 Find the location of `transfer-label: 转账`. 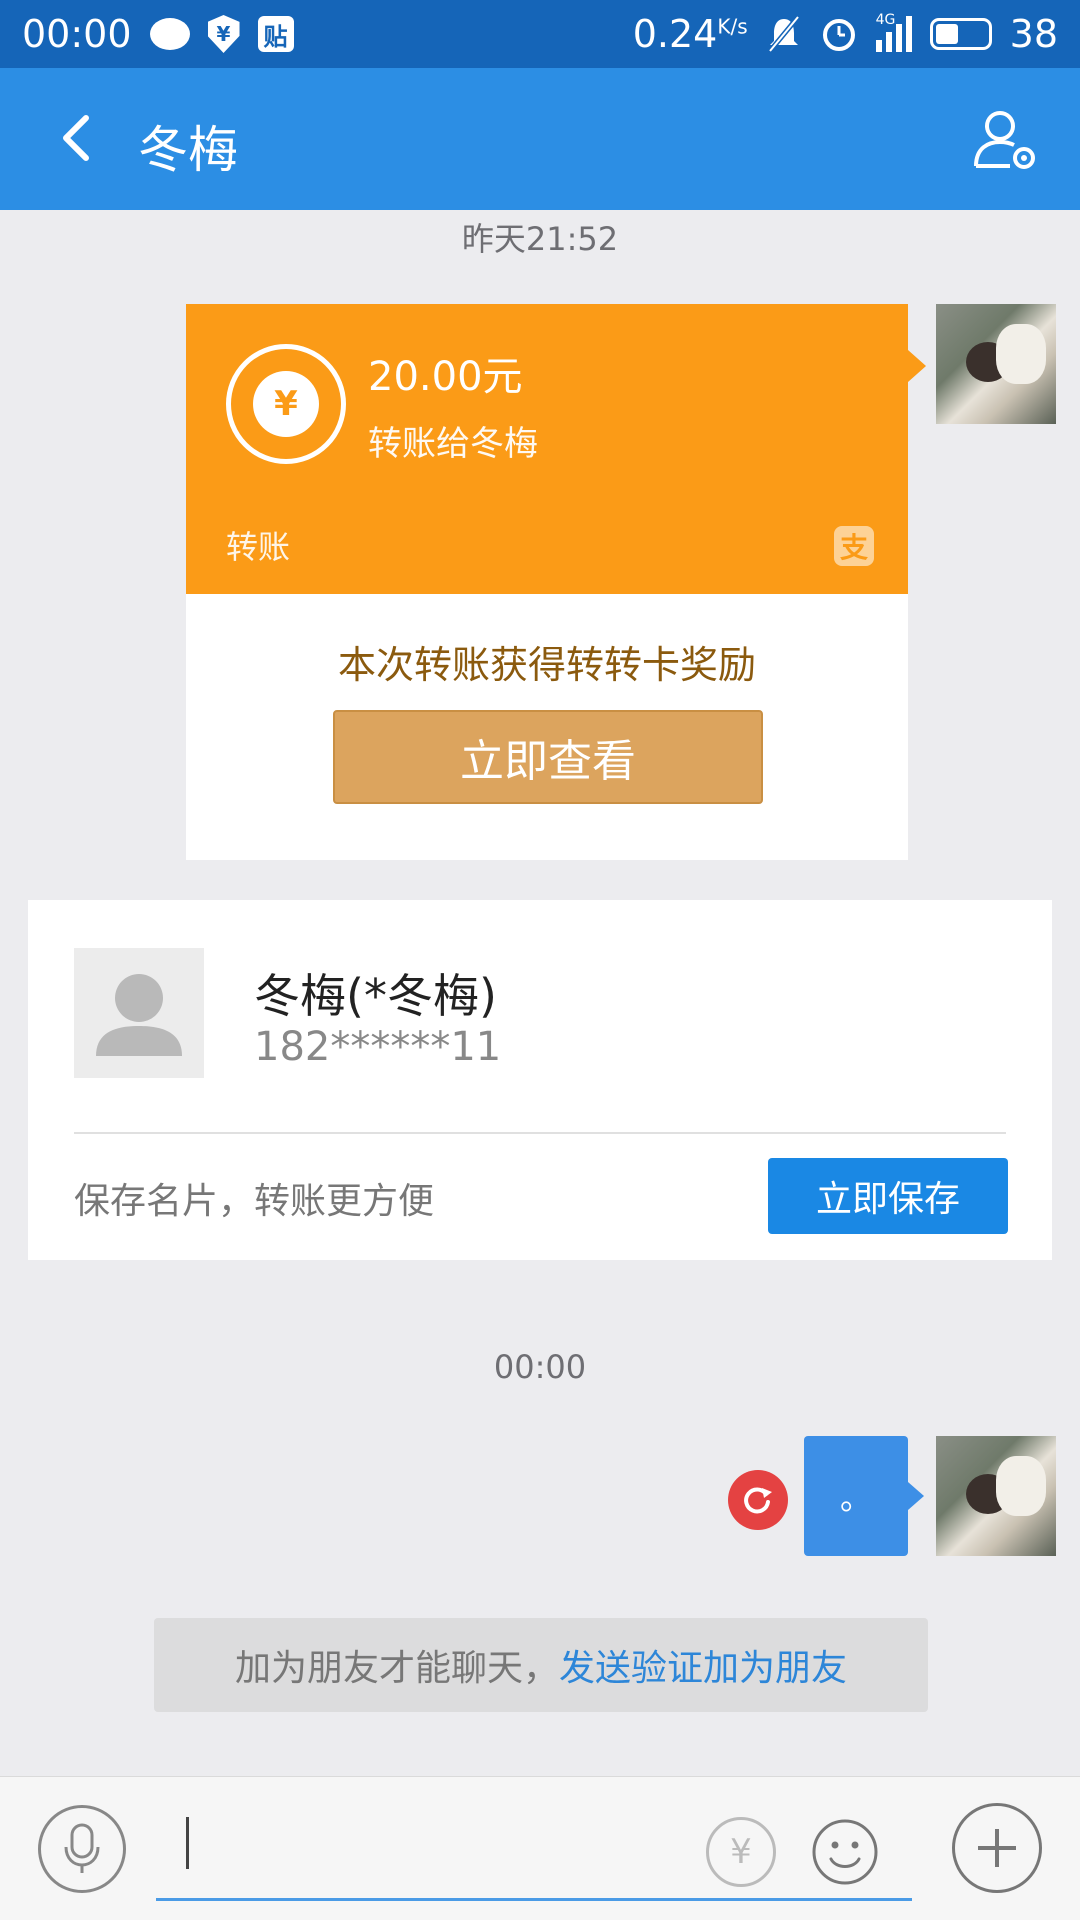

transfer-label: 转账 is located at coordinates (258, 547).